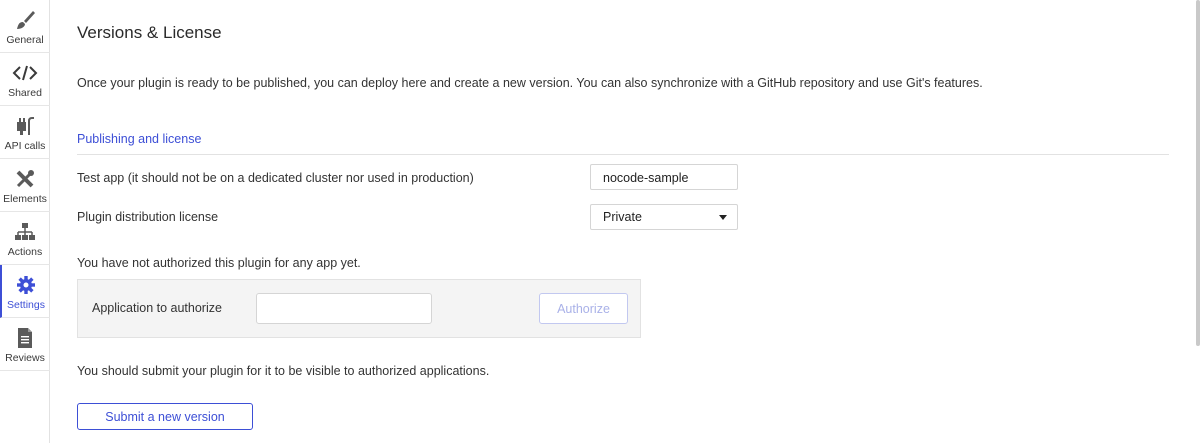 The height and width of the screenshot is (443, 1200). I want to click on scrollbar, so click(1198, 173).